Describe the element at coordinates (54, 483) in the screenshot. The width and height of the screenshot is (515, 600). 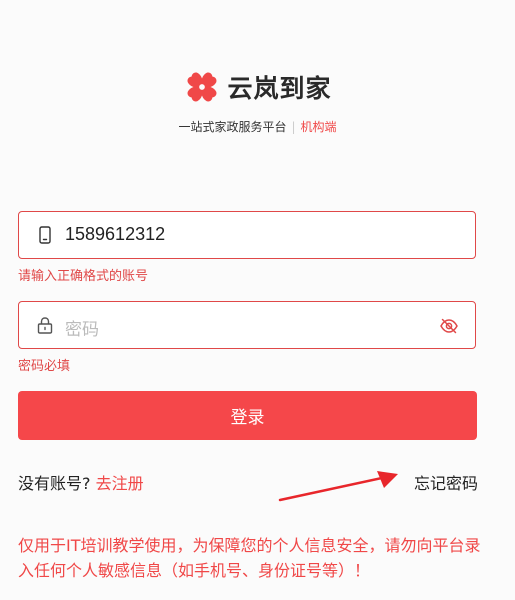
I see `no-account-text: 没有账号?` at that location.